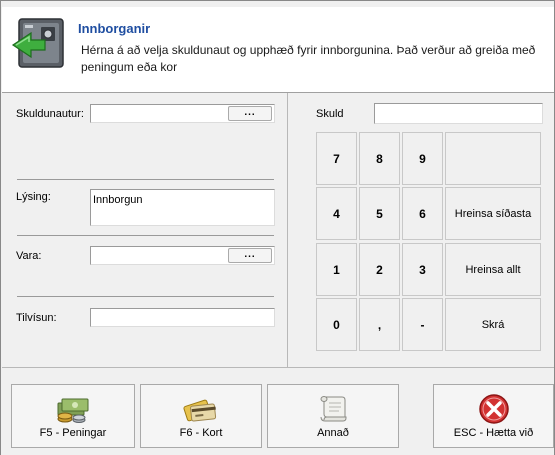  Describe the element at coordinates (73, 433) in the screenshot. I see `cash-payment-label: F5 - Peningar` at that location.